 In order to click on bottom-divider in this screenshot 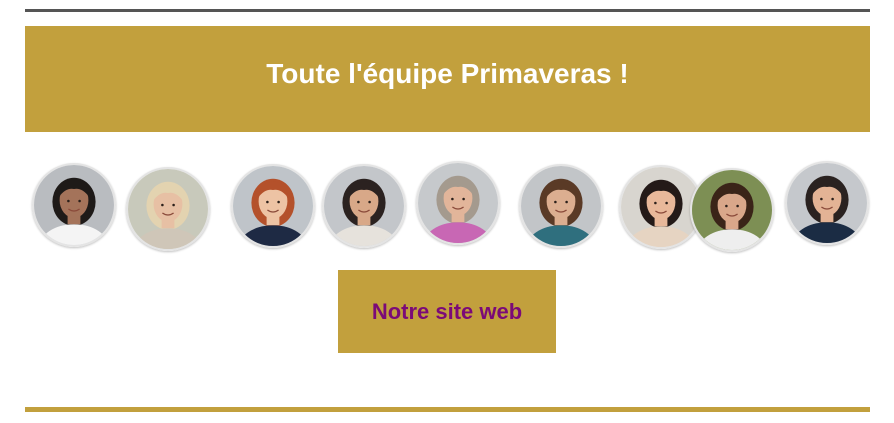, I will do `click(447, 409)`.